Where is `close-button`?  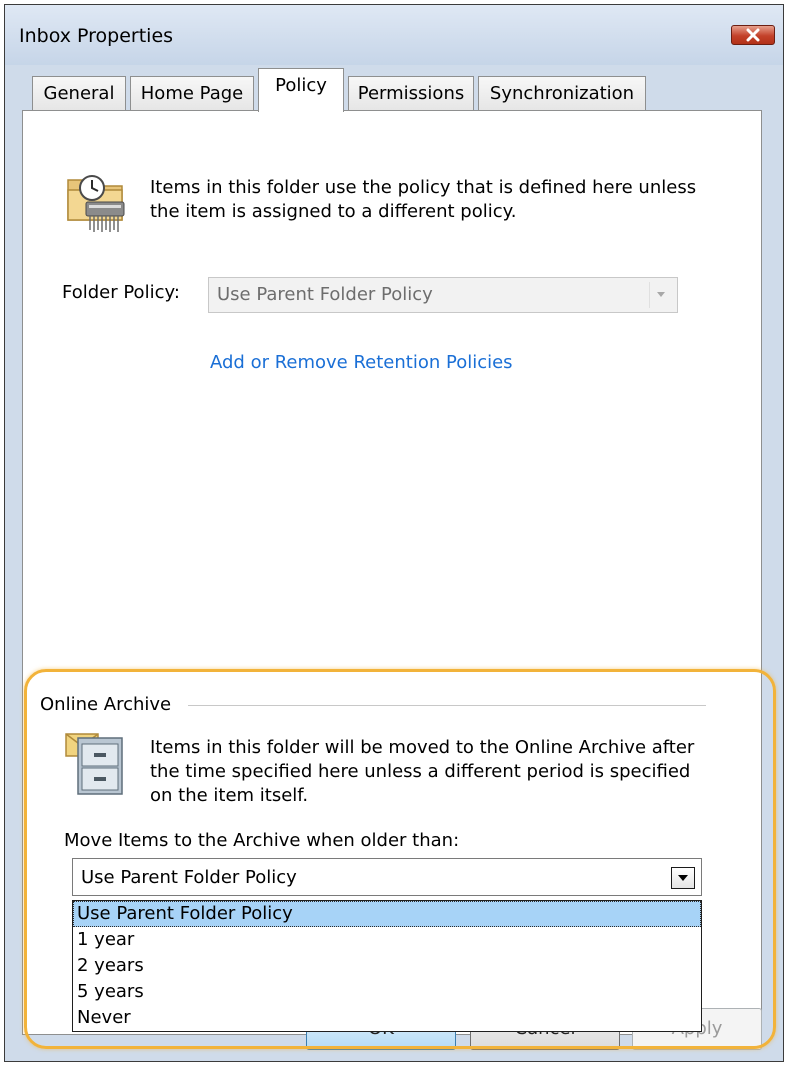
close-button is located at coordinates (753, 35).